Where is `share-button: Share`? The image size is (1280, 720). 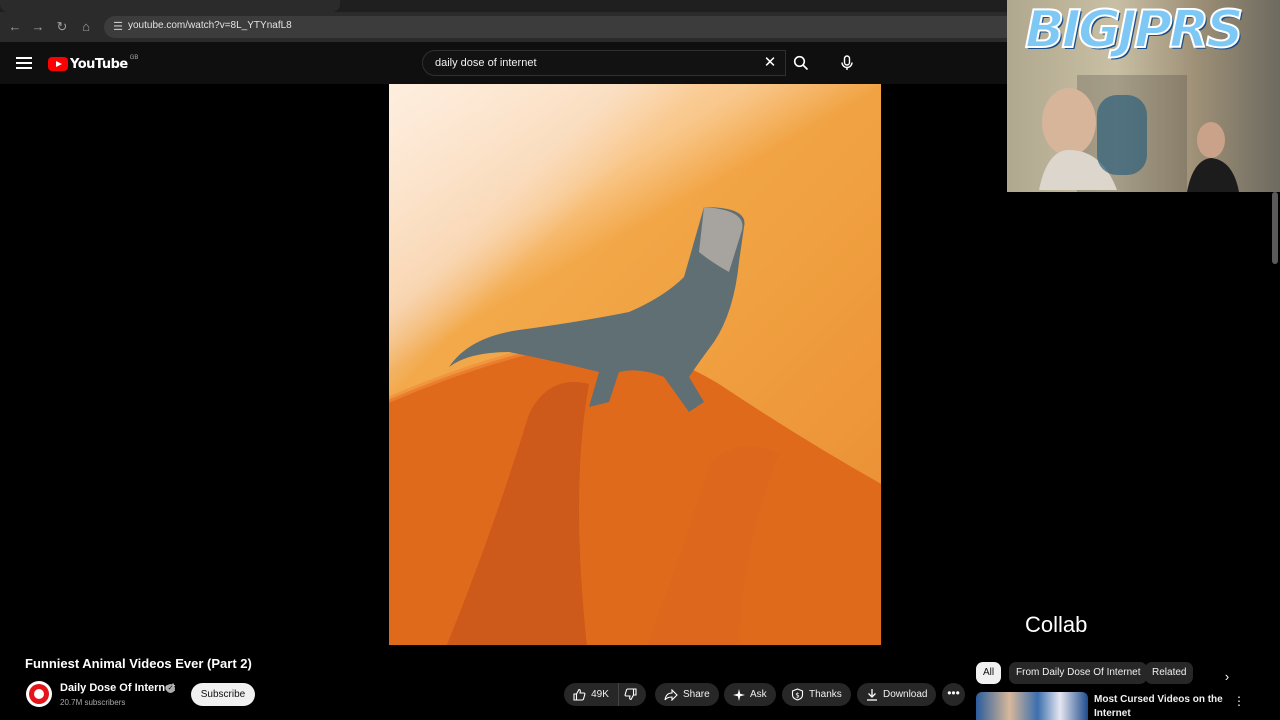 share-button: Share is located at coordinates (687, 694).